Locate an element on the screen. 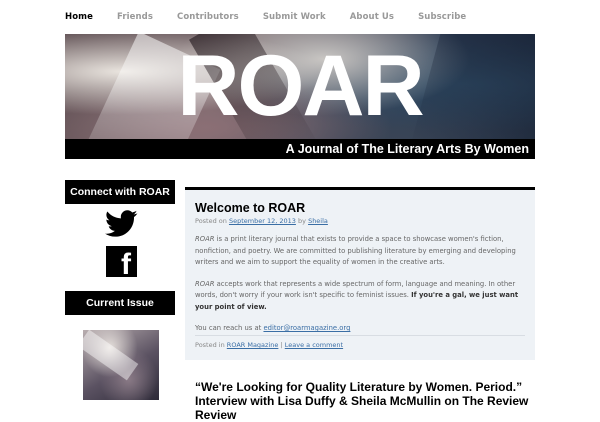  contact-email-link: editor@roarmagazine.org is located at coordinates (306, 328).